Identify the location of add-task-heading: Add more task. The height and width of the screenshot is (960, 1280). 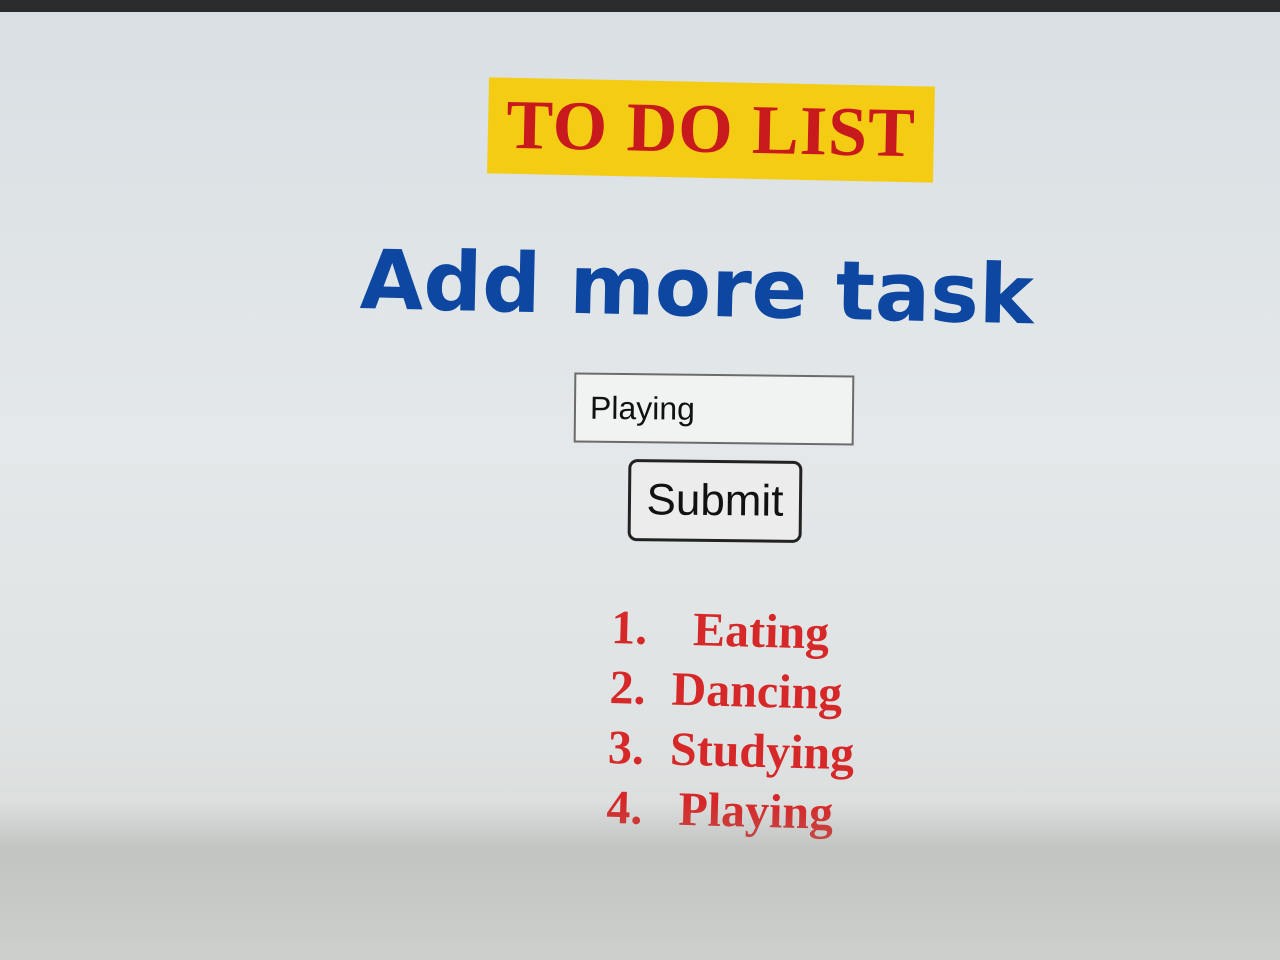
(697, 288).